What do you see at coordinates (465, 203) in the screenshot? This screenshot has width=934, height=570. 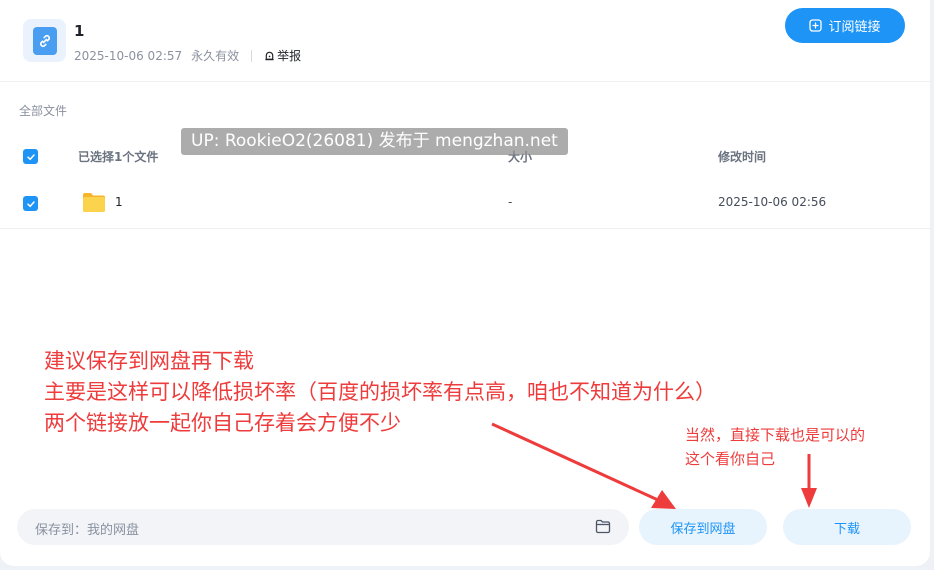 I see `table-row: 1 - 2025-10-06 02:56` at bounding box center [465, 203].